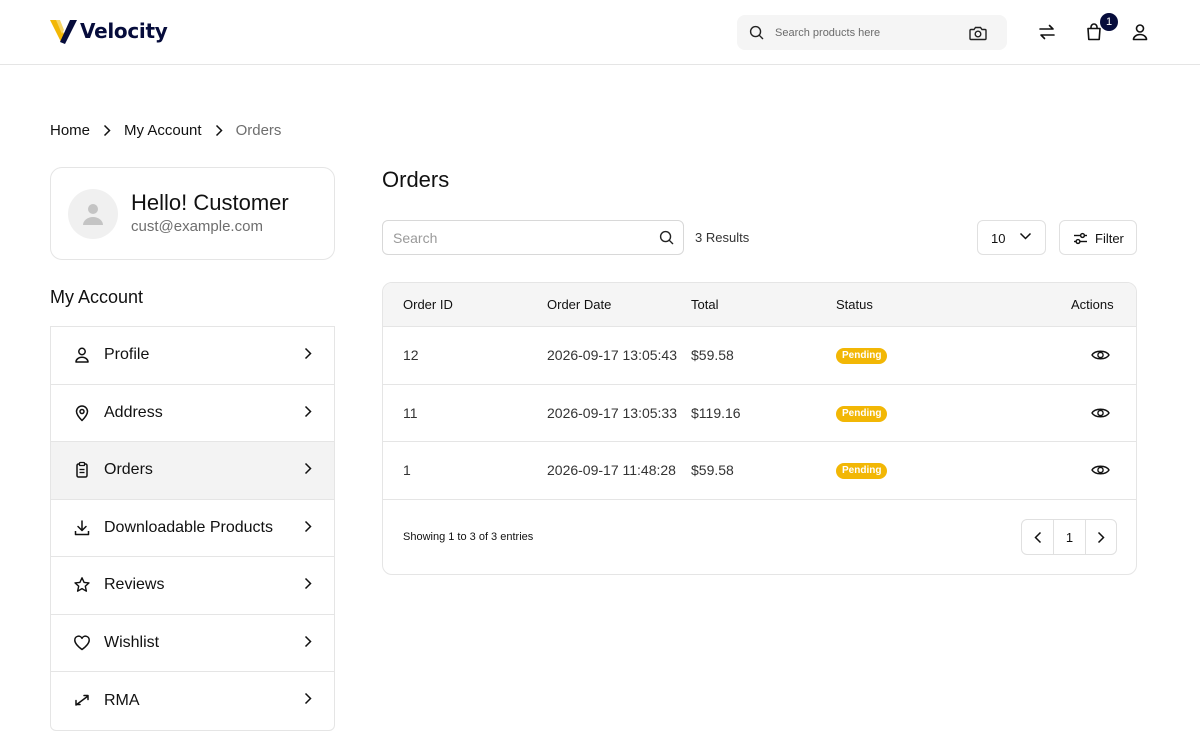 Image resolution: width=1200 pixels, height=750 pixels. I want to click on camera-icon, so click(978, 33).